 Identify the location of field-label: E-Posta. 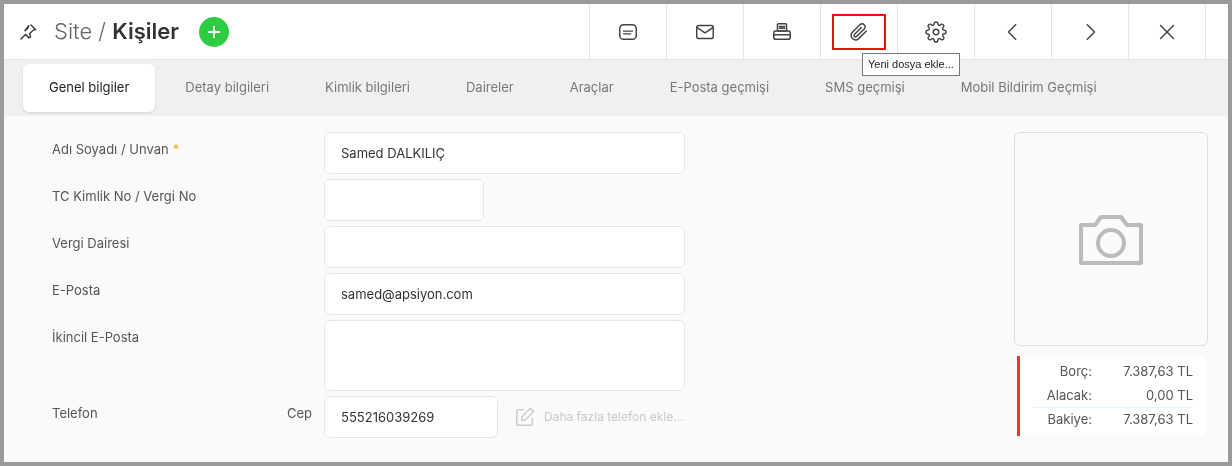
(76, 290).